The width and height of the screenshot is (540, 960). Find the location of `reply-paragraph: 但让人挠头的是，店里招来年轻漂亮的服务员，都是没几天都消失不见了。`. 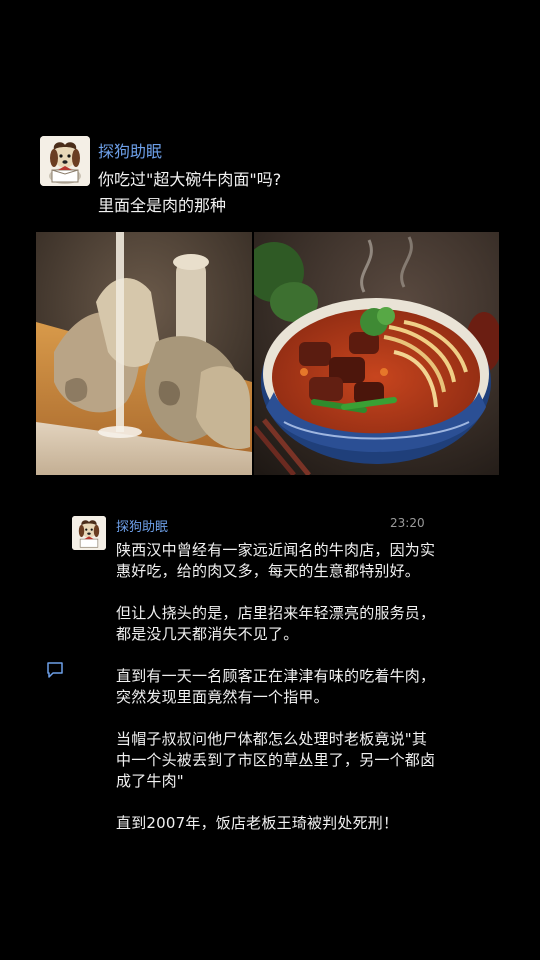

reply-paragraph: 但让人挠头的是，店里招来年轻漂亮的服务员，都是没几天都消失不见了。 is located at coordinates (276, 623).